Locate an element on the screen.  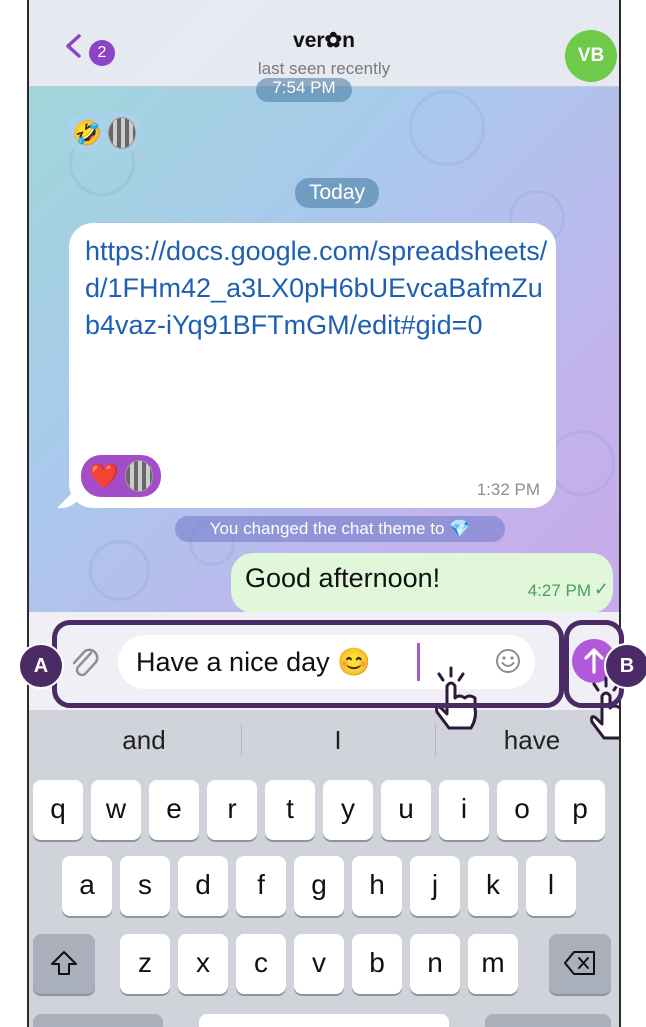
space-key is located at coordinates (324, 1020).